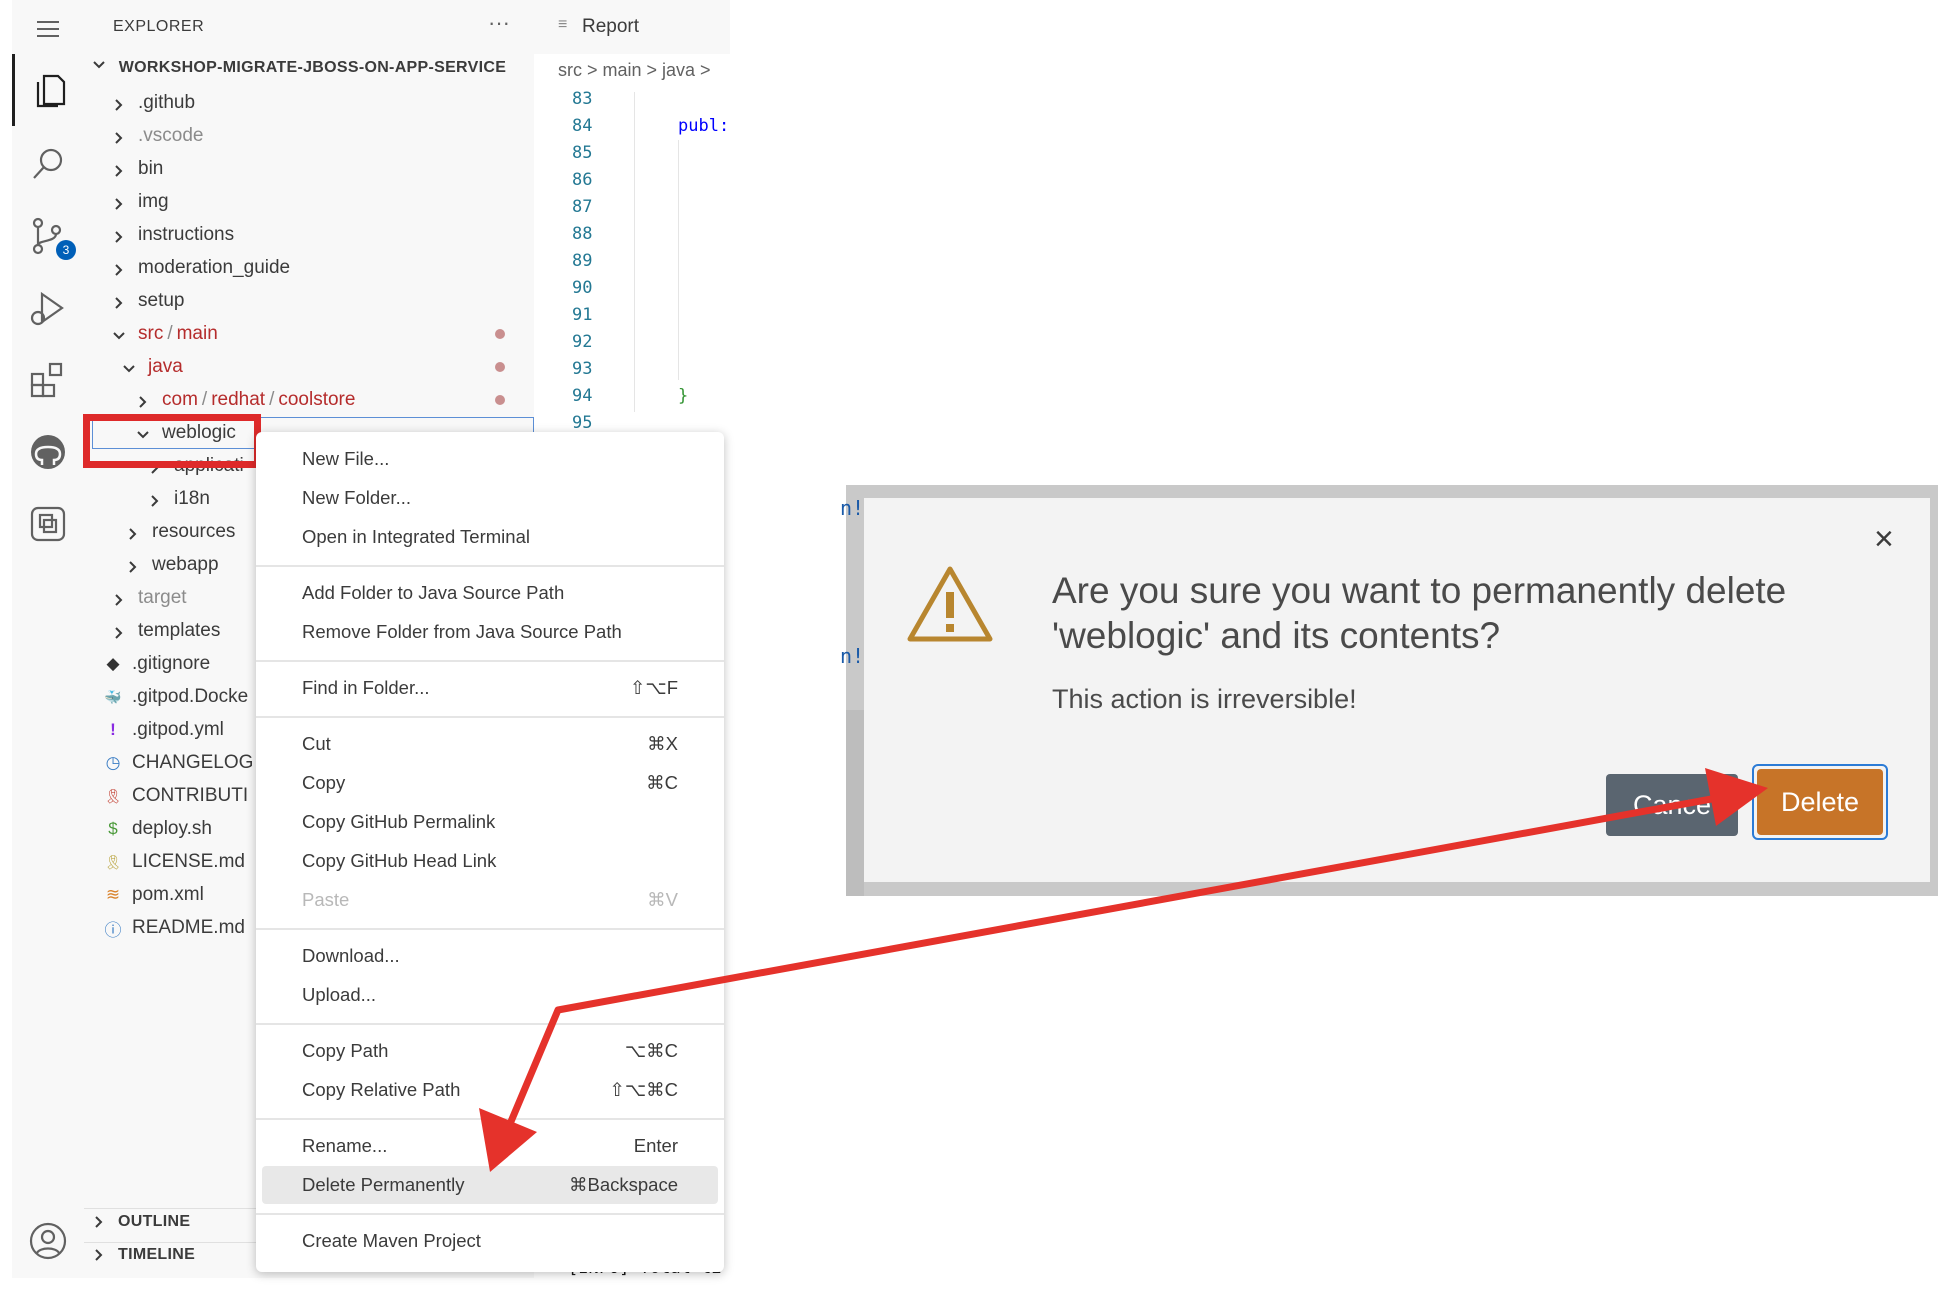 Image resolution: width=1940 pixels, height=1308 pixels. Describe the element at coordinates (1736, 797) in the screenshot. I see `arrow-head-right` at that location.